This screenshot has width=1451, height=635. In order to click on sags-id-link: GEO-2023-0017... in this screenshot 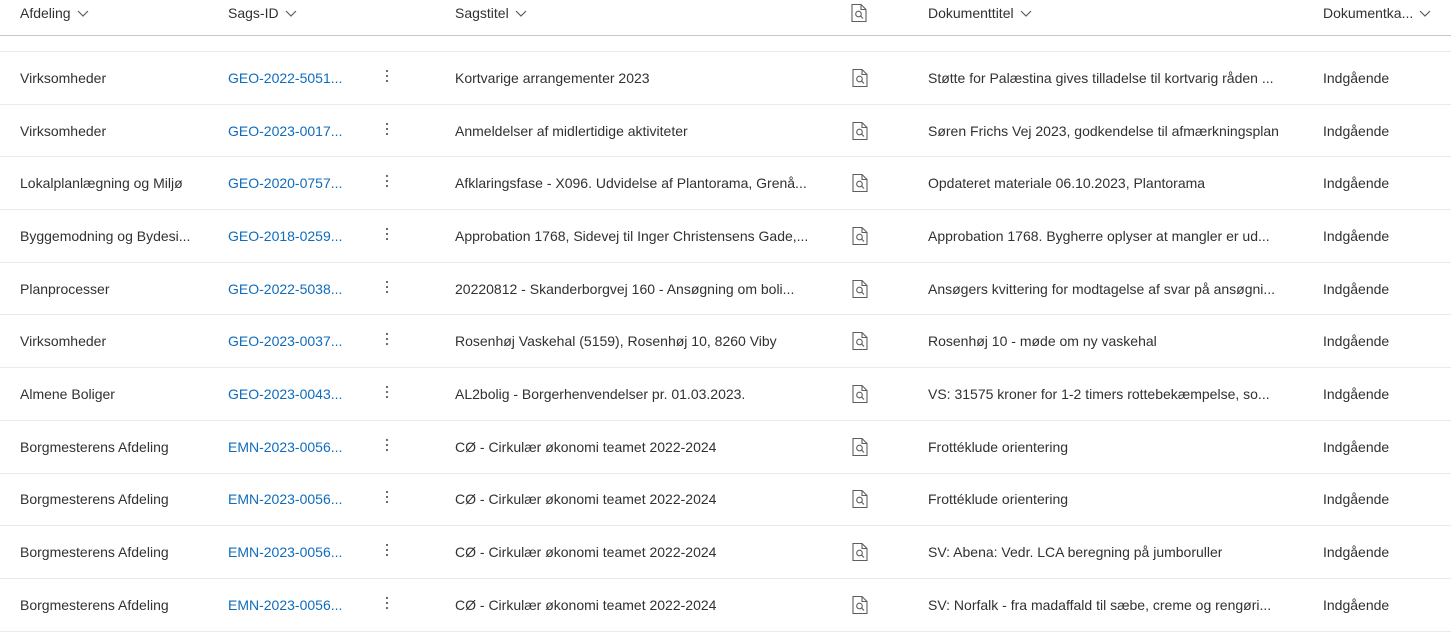, I will do `click(285, 131)`.